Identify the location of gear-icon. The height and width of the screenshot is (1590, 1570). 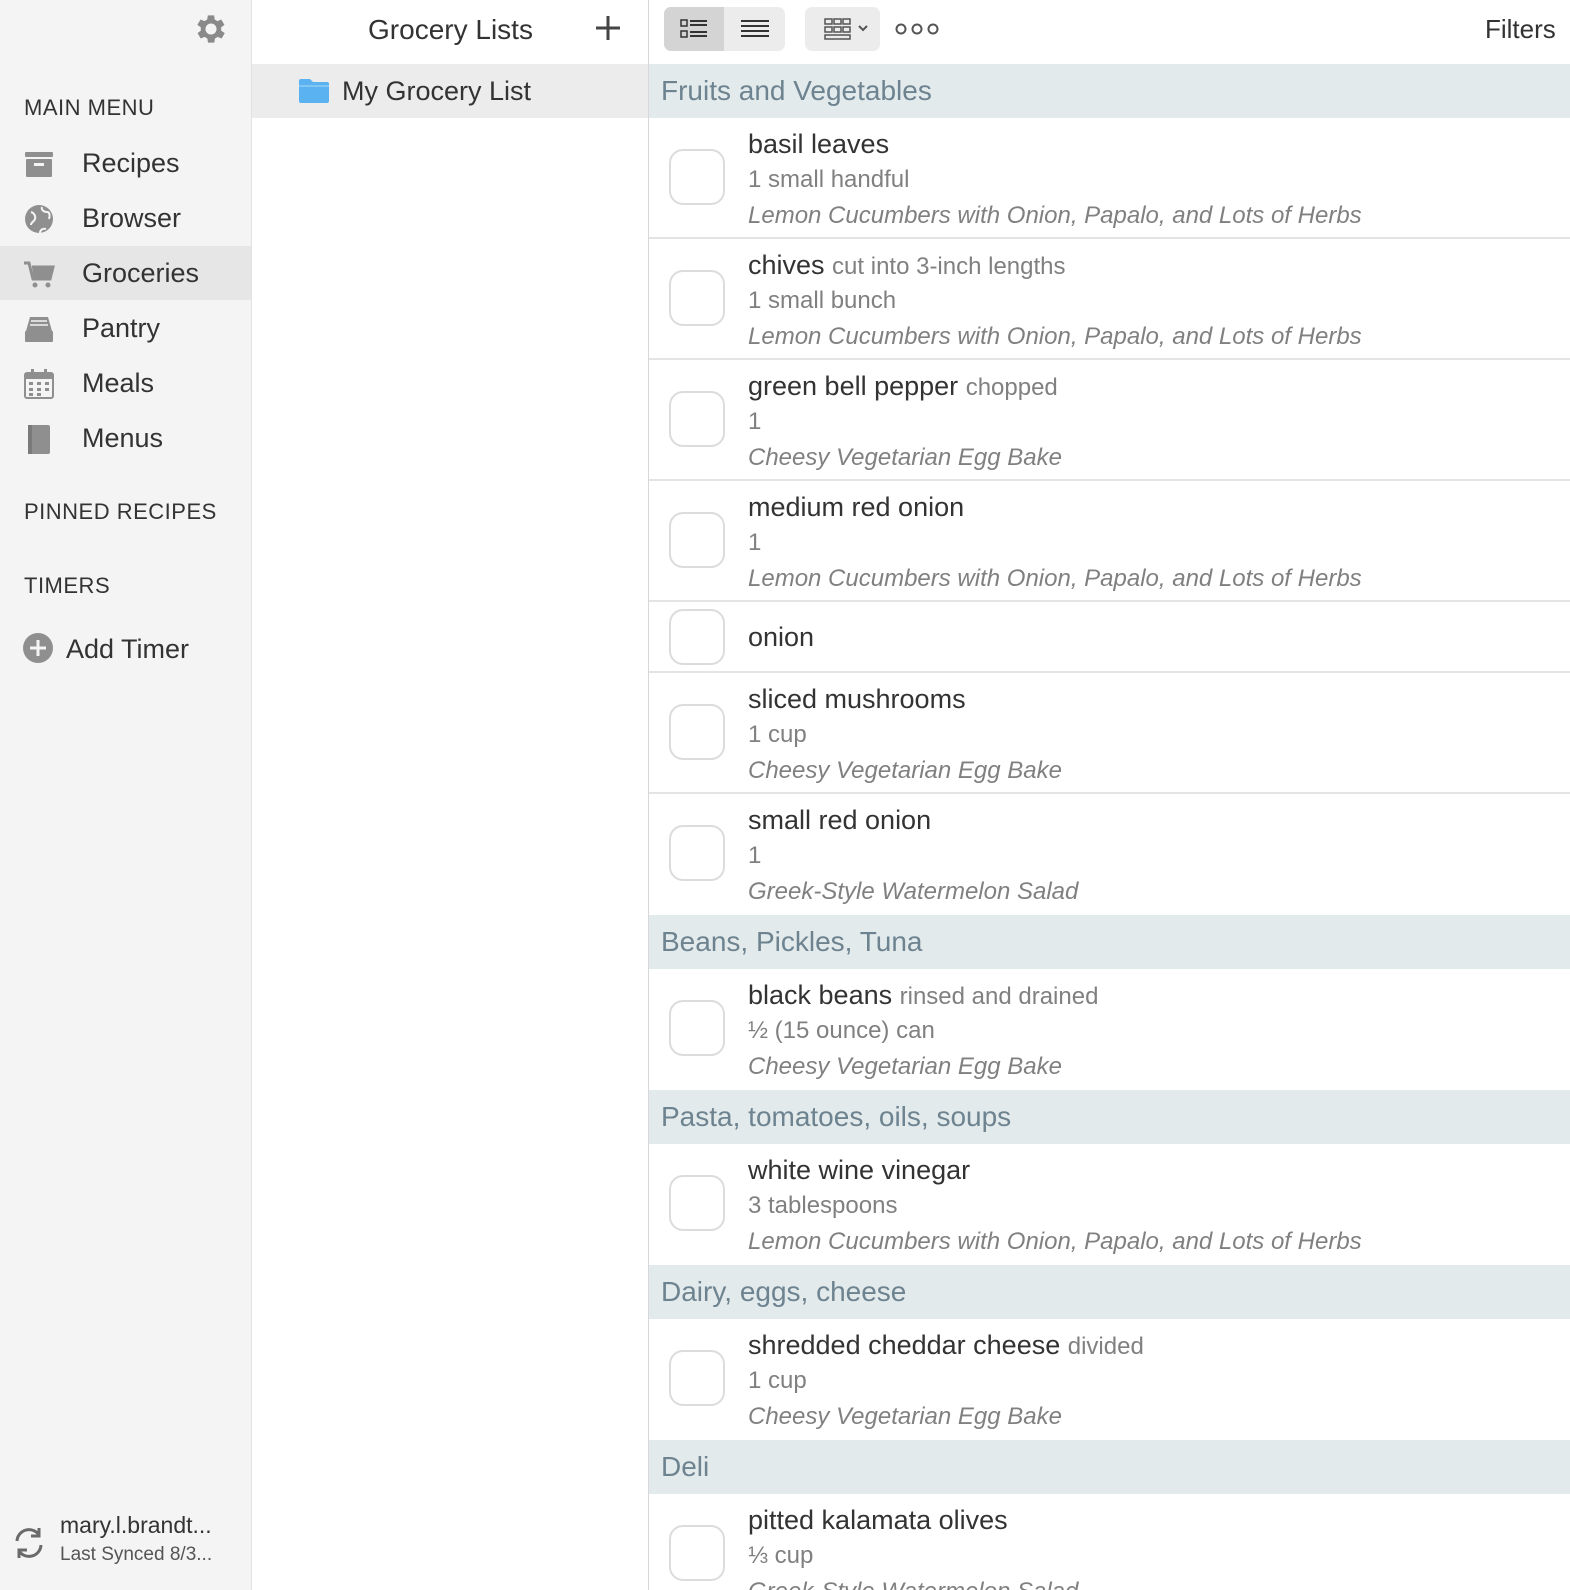
(211, 29).